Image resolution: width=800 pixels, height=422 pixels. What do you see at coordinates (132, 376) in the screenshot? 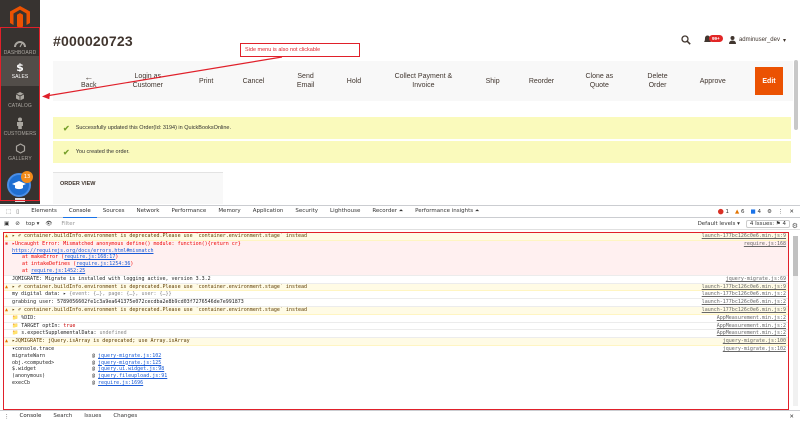
I see `source-link: jquery.fileupload.js:91` at bounding box center [132, 376].